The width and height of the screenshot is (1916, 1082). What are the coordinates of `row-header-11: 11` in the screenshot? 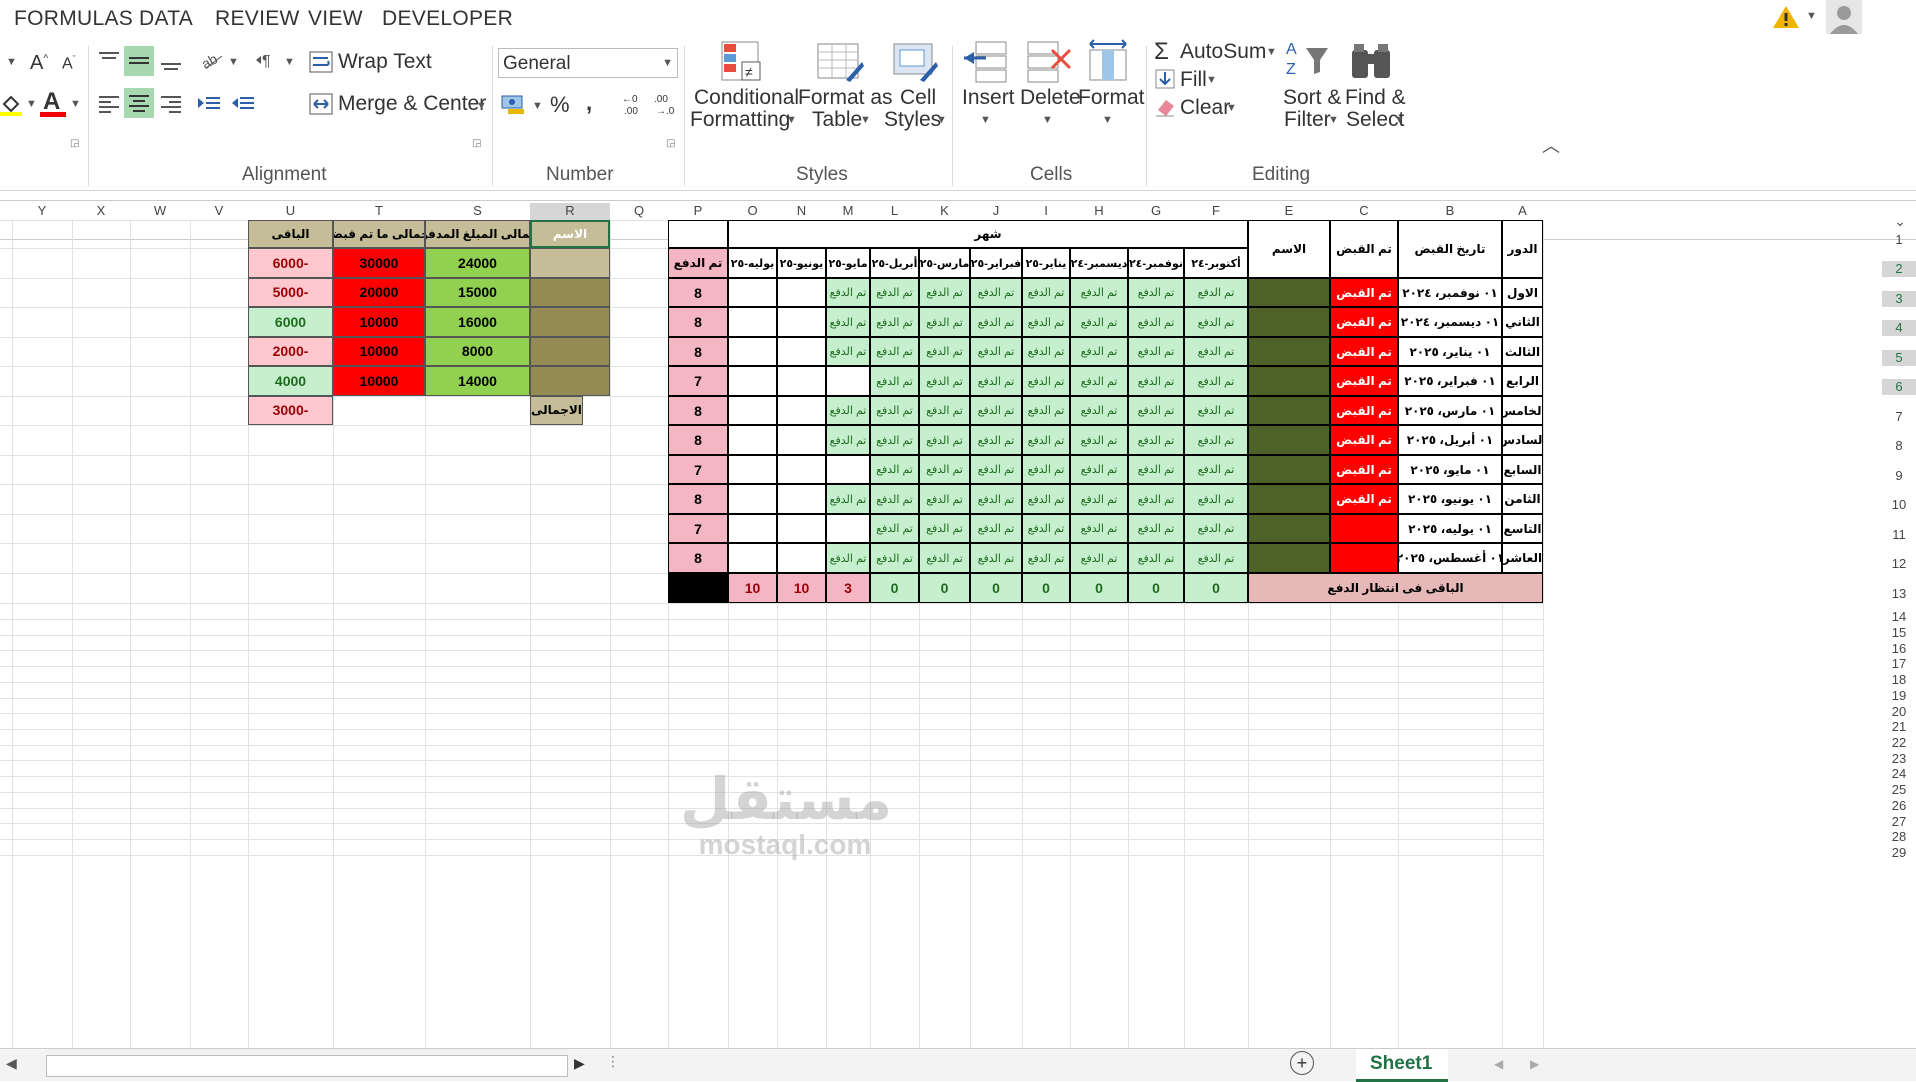 It's located at (1899, 535).